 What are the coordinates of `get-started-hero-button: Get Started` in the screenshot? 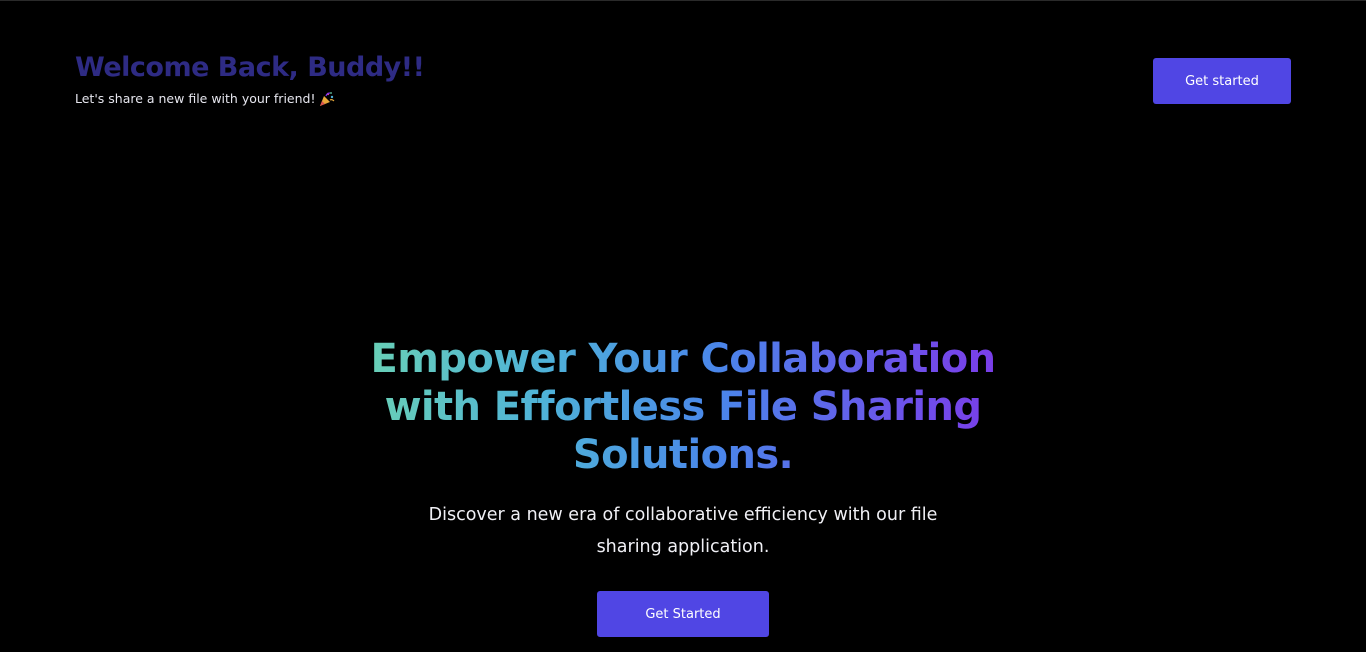 It's located at (683, 614).